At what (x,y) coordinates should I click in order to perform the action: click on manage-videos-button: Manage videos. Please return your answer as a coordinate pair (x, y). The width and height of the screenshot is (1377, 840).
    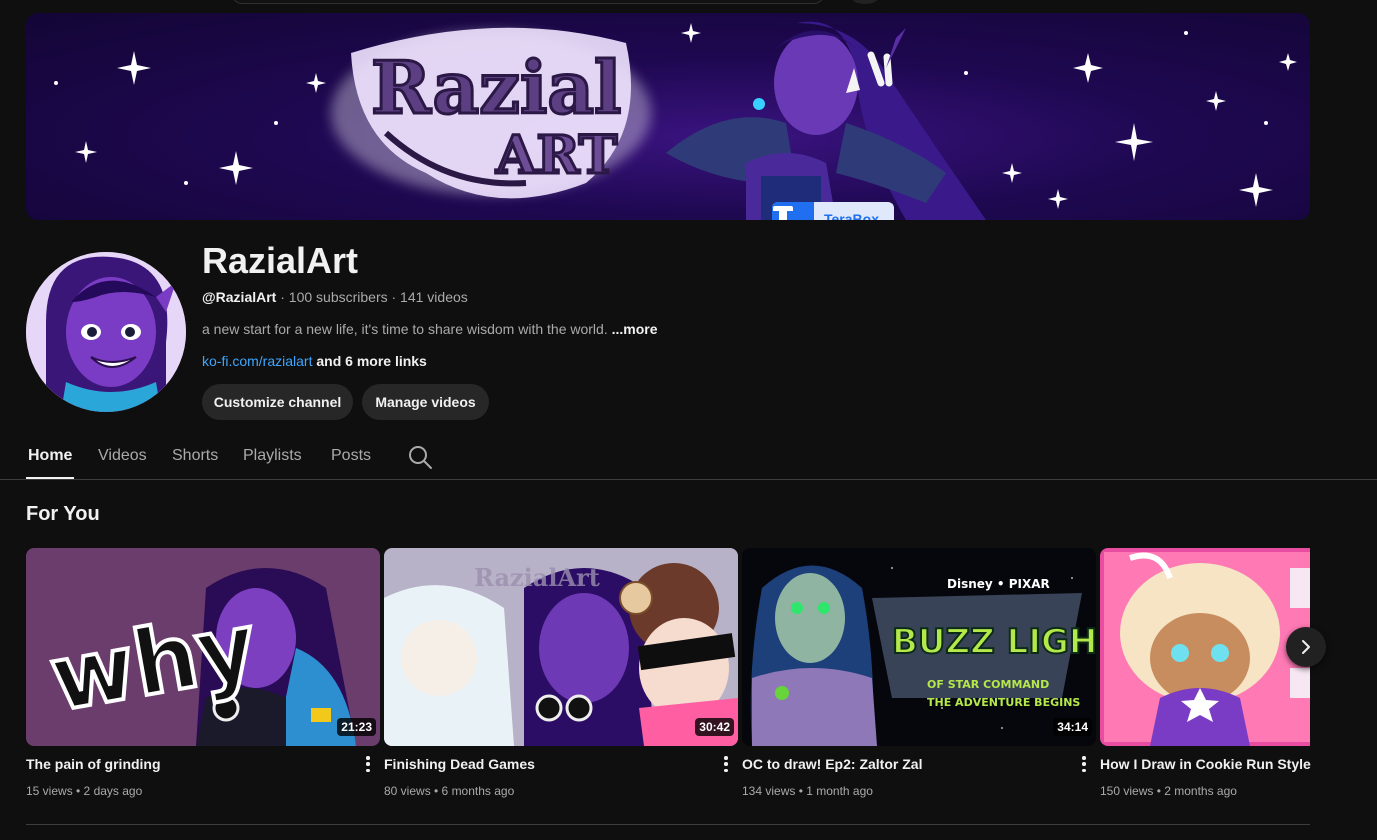
    Looking at the image, I should click on (425, 402).